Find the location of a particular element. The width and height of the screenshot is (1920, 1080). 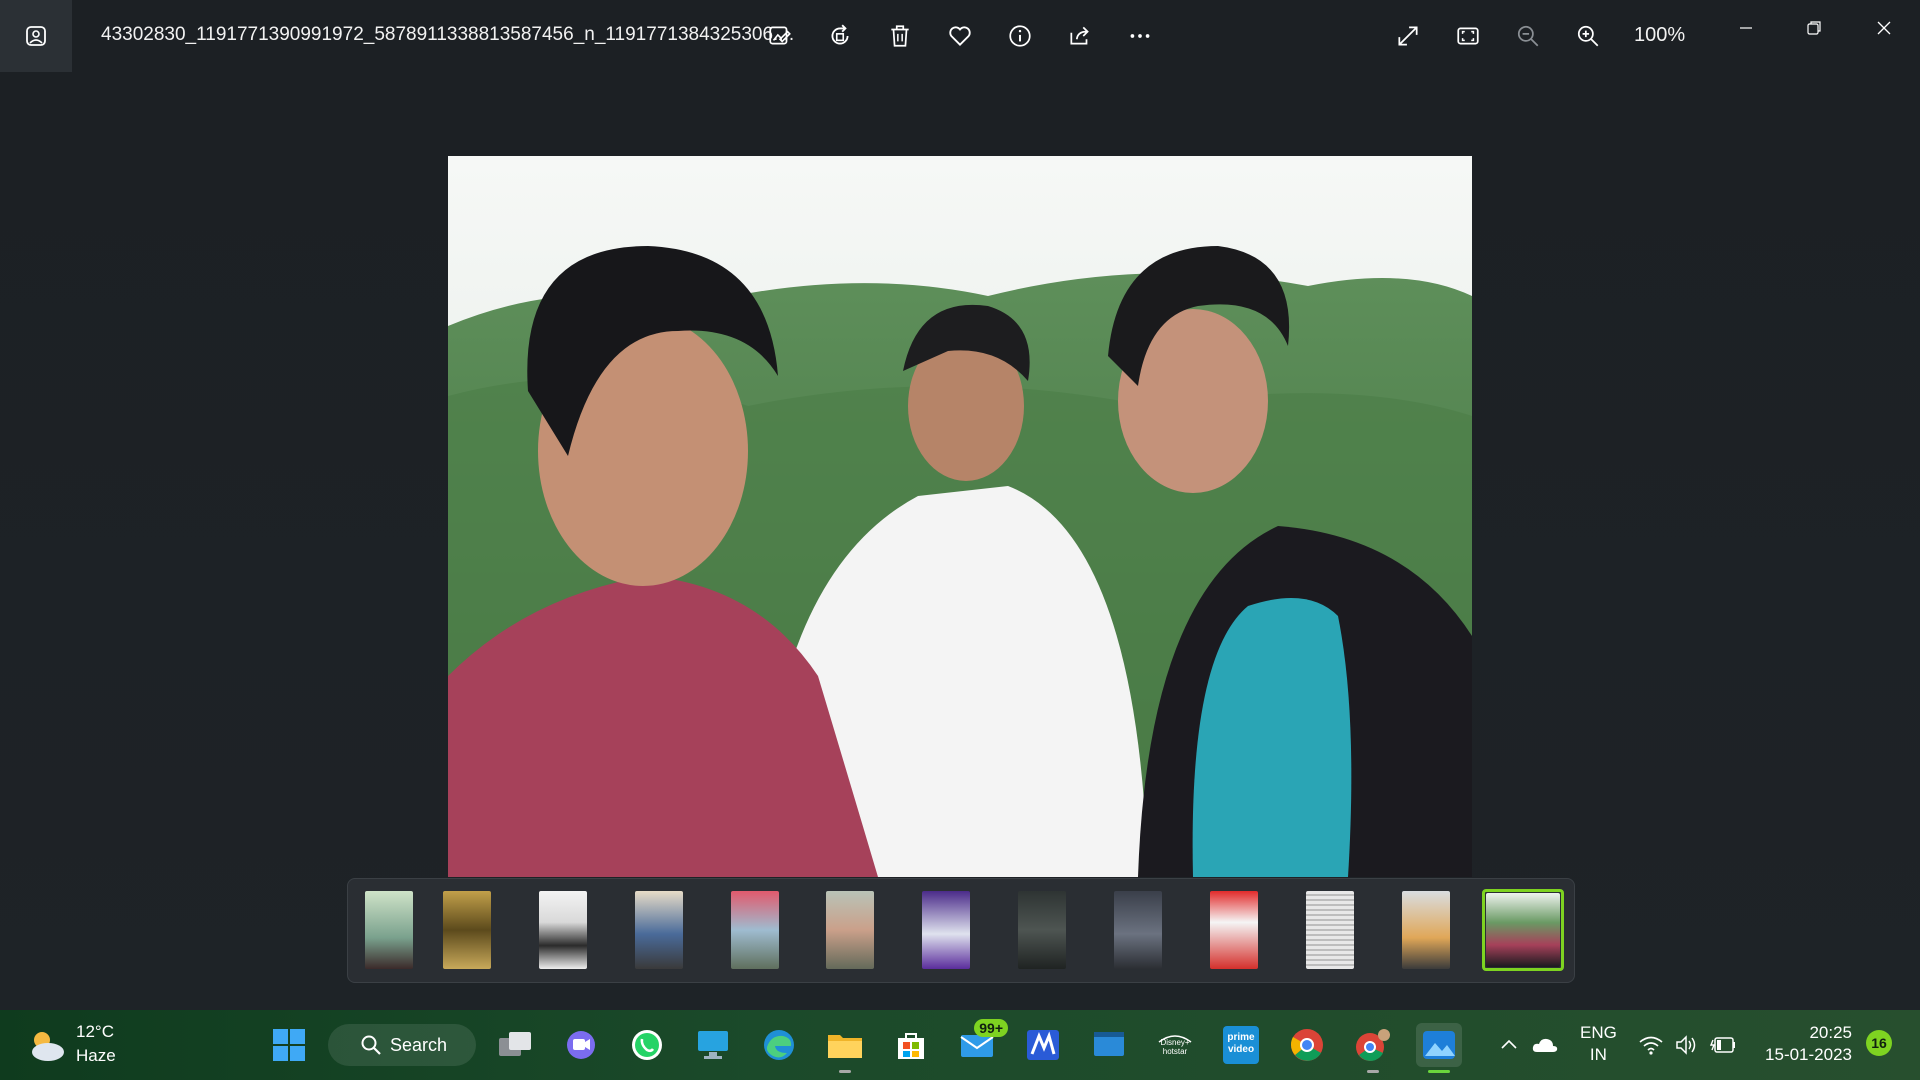

hotstar-button: Disney+ hotstar is located at coordinates (1175, 1045).